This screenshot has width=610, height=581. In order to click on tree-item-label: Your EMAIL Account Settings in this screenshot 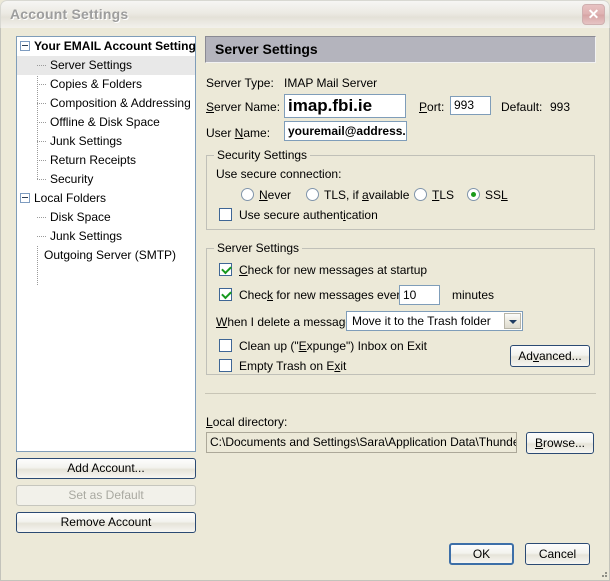, I will do `click(115, 46)`.